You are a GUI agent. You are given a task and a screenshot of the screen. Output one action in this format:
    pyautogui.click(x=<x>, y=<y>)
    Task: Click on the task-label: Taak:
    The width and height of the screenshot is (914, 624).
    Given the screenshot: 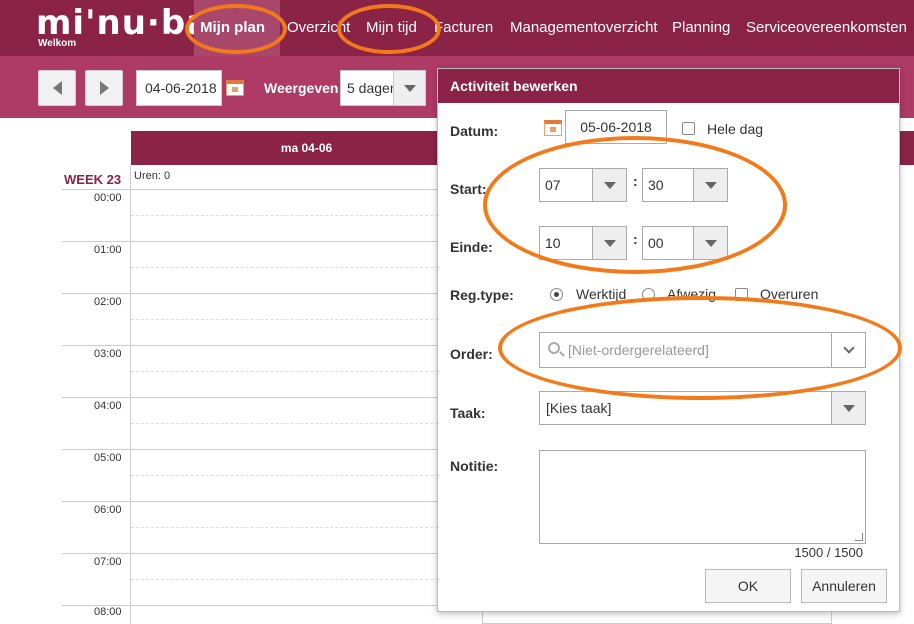 What is the action you would take?
    pyautogui.click(x=468, y=413)
    